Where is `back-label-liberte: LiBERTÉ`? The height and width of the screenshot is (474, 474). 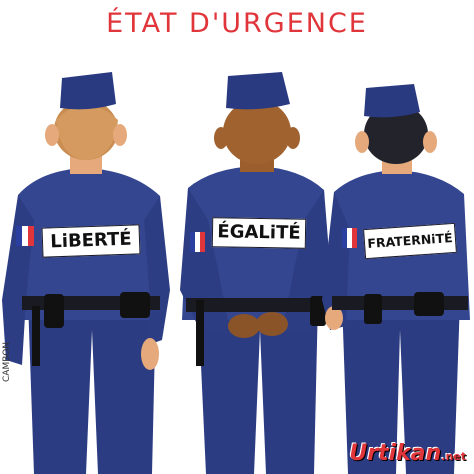
back-label-liberte: LiBERTÉ is located at coordinates (91, 241).